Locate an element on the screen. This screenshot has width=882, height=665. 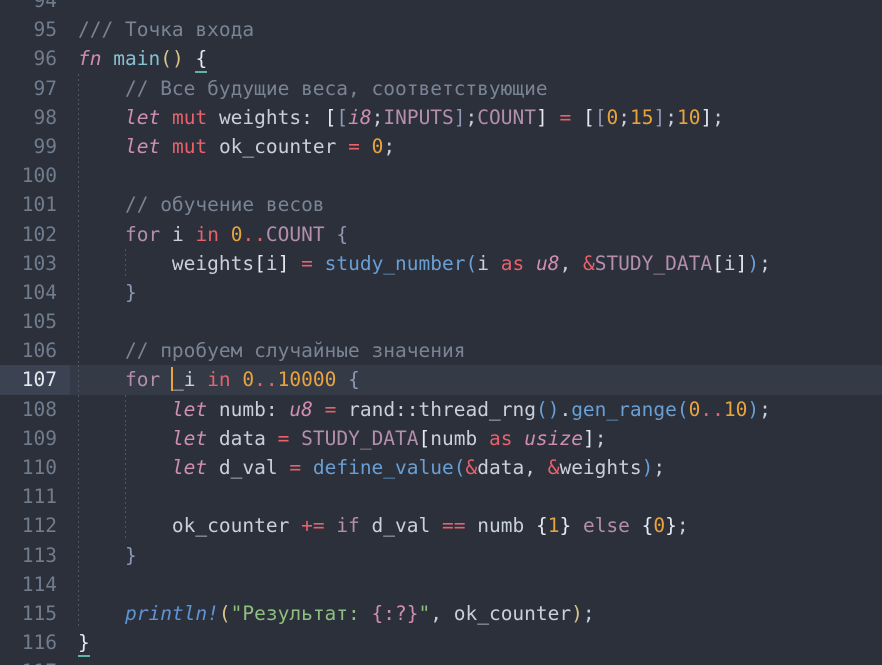
line-content: // Все будущие веса, соответствующие is located at coordinates (476, 88).